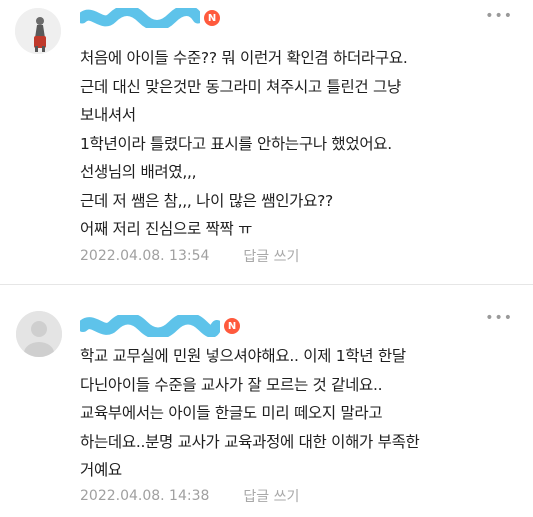 The height and width of the screenshot is (517, 533). I want to click on comment-line: 거예요, so click(101, 470).